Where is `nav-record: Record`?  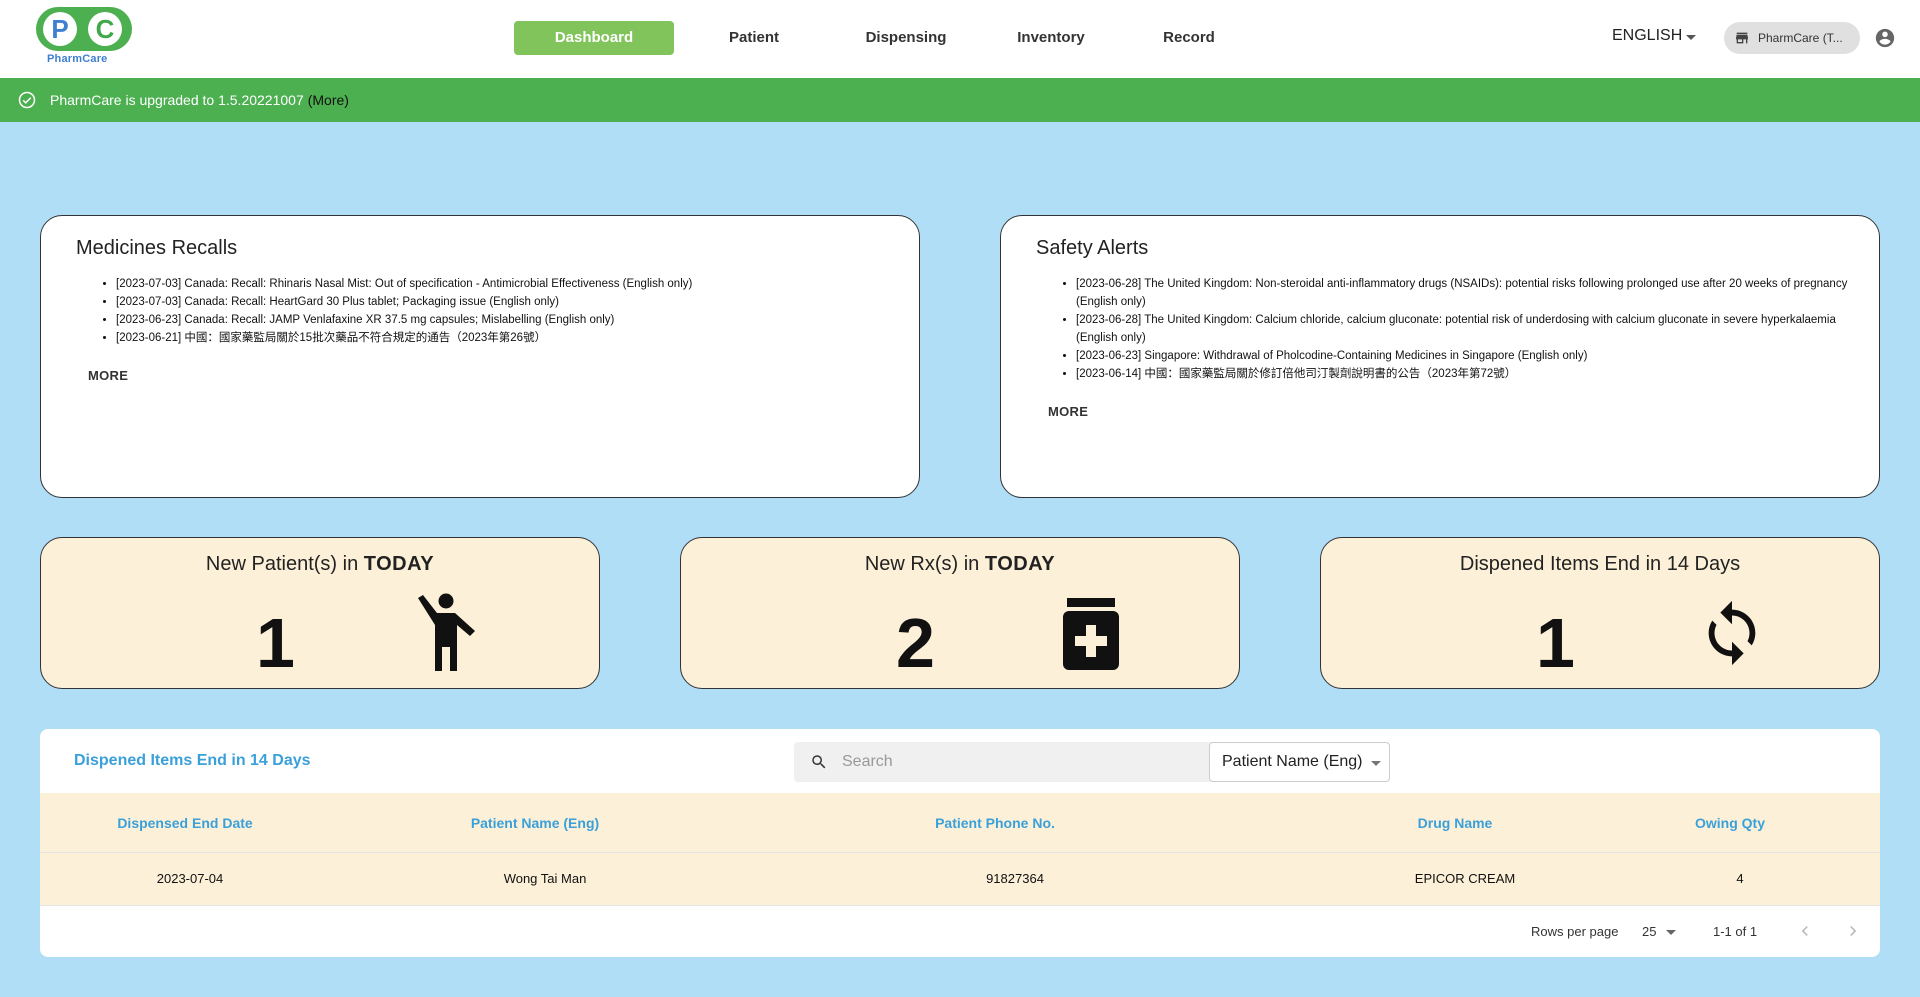 nav-record: Record is located at coordinates (1189, 38).